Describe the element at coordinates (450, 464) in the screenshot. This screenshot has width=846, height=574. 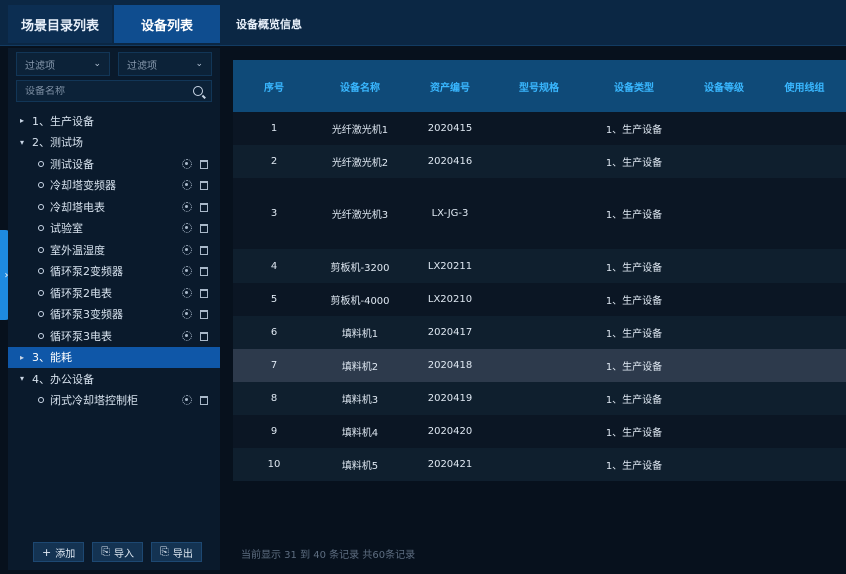
I see `table-cell: 2020421` at that location.